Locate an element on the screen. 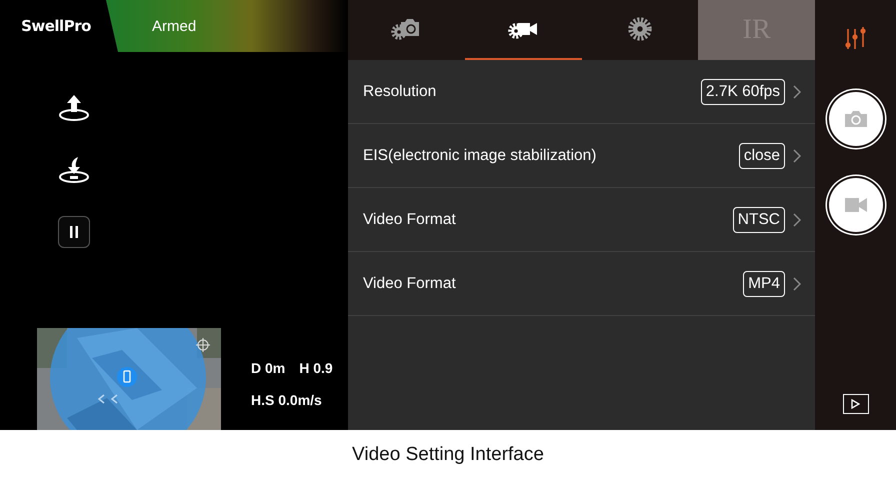 The height and width of the screenshot is (480, 896). play-icon is located at coordinates (855, 404).